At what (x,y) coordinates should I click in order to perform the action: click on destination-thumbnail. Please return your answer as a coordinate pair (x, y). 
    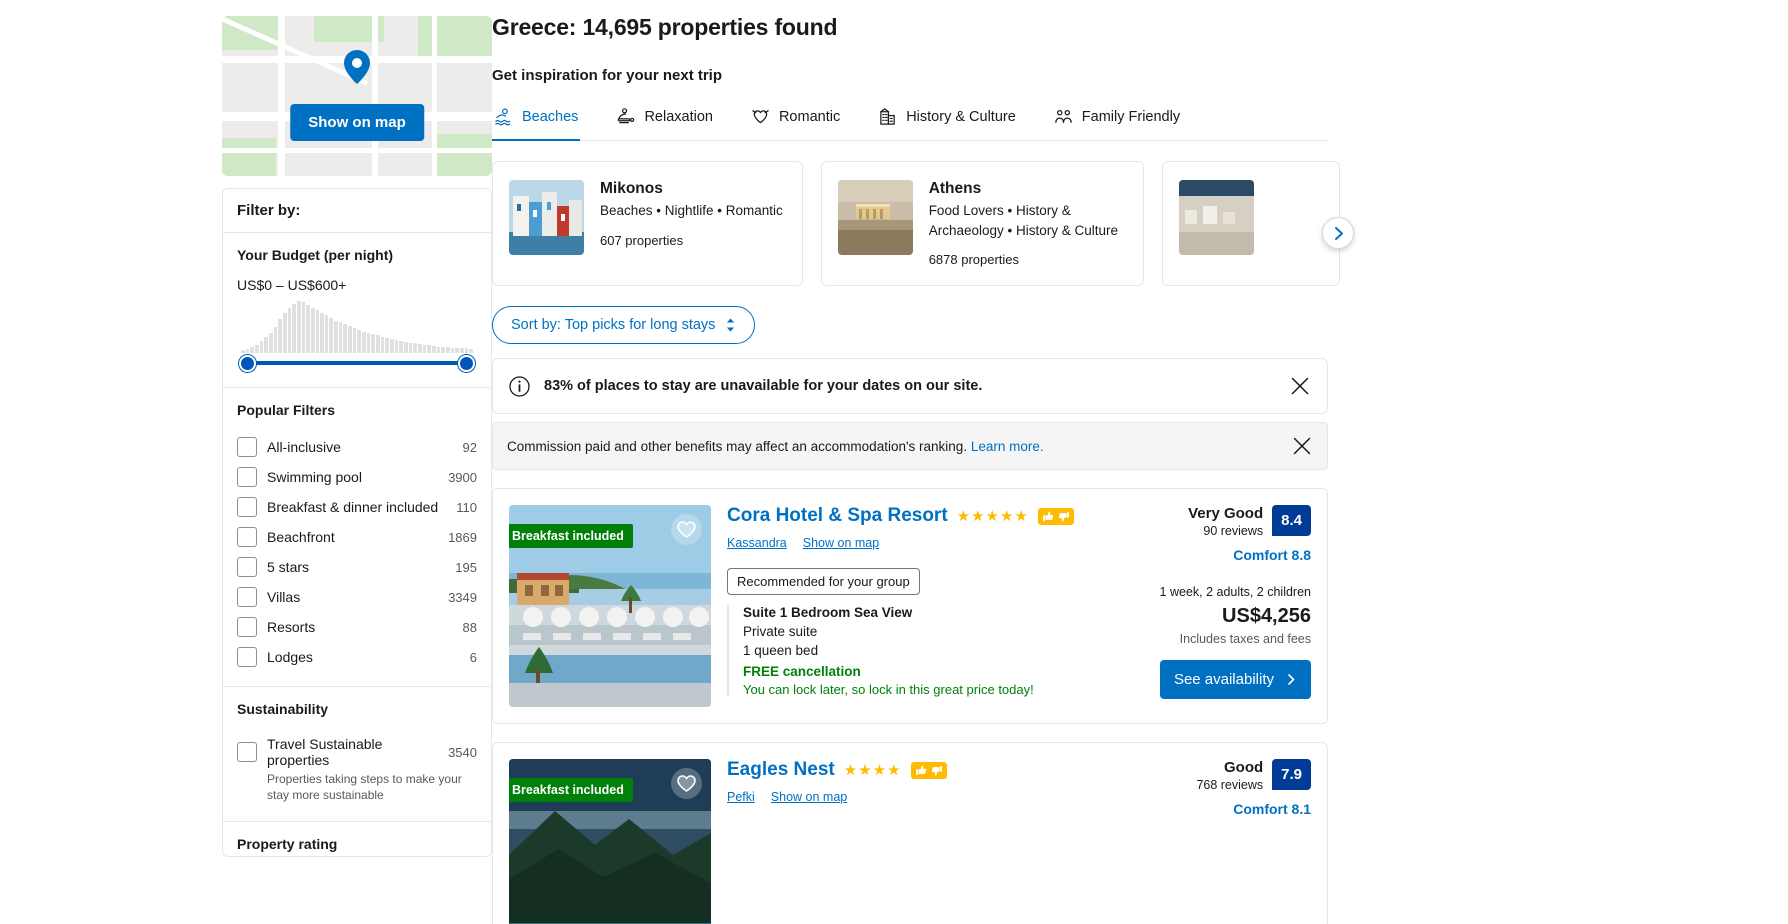
    Looking at the image, I should click on (875, 217).